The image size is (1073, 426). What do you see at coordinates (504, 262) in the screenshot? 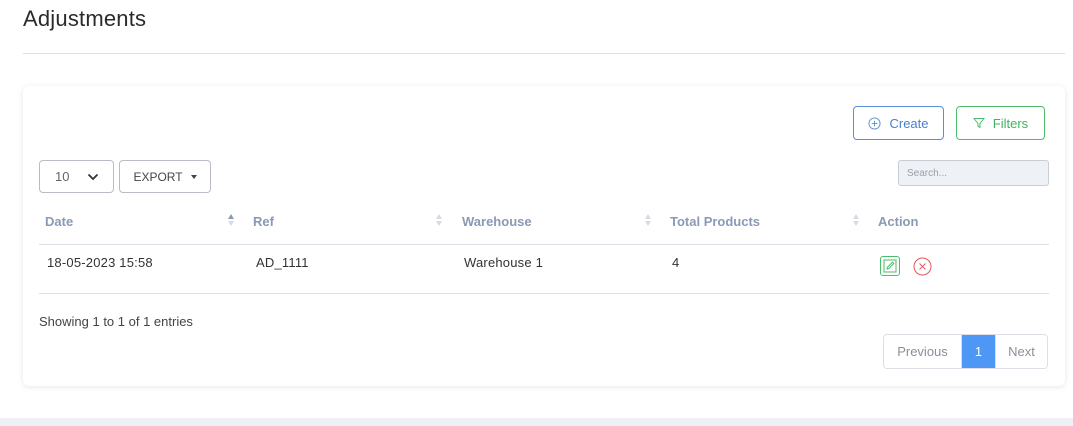
I see `cell-warehouse: Warehouse 1` at bounding box center [504, 262].